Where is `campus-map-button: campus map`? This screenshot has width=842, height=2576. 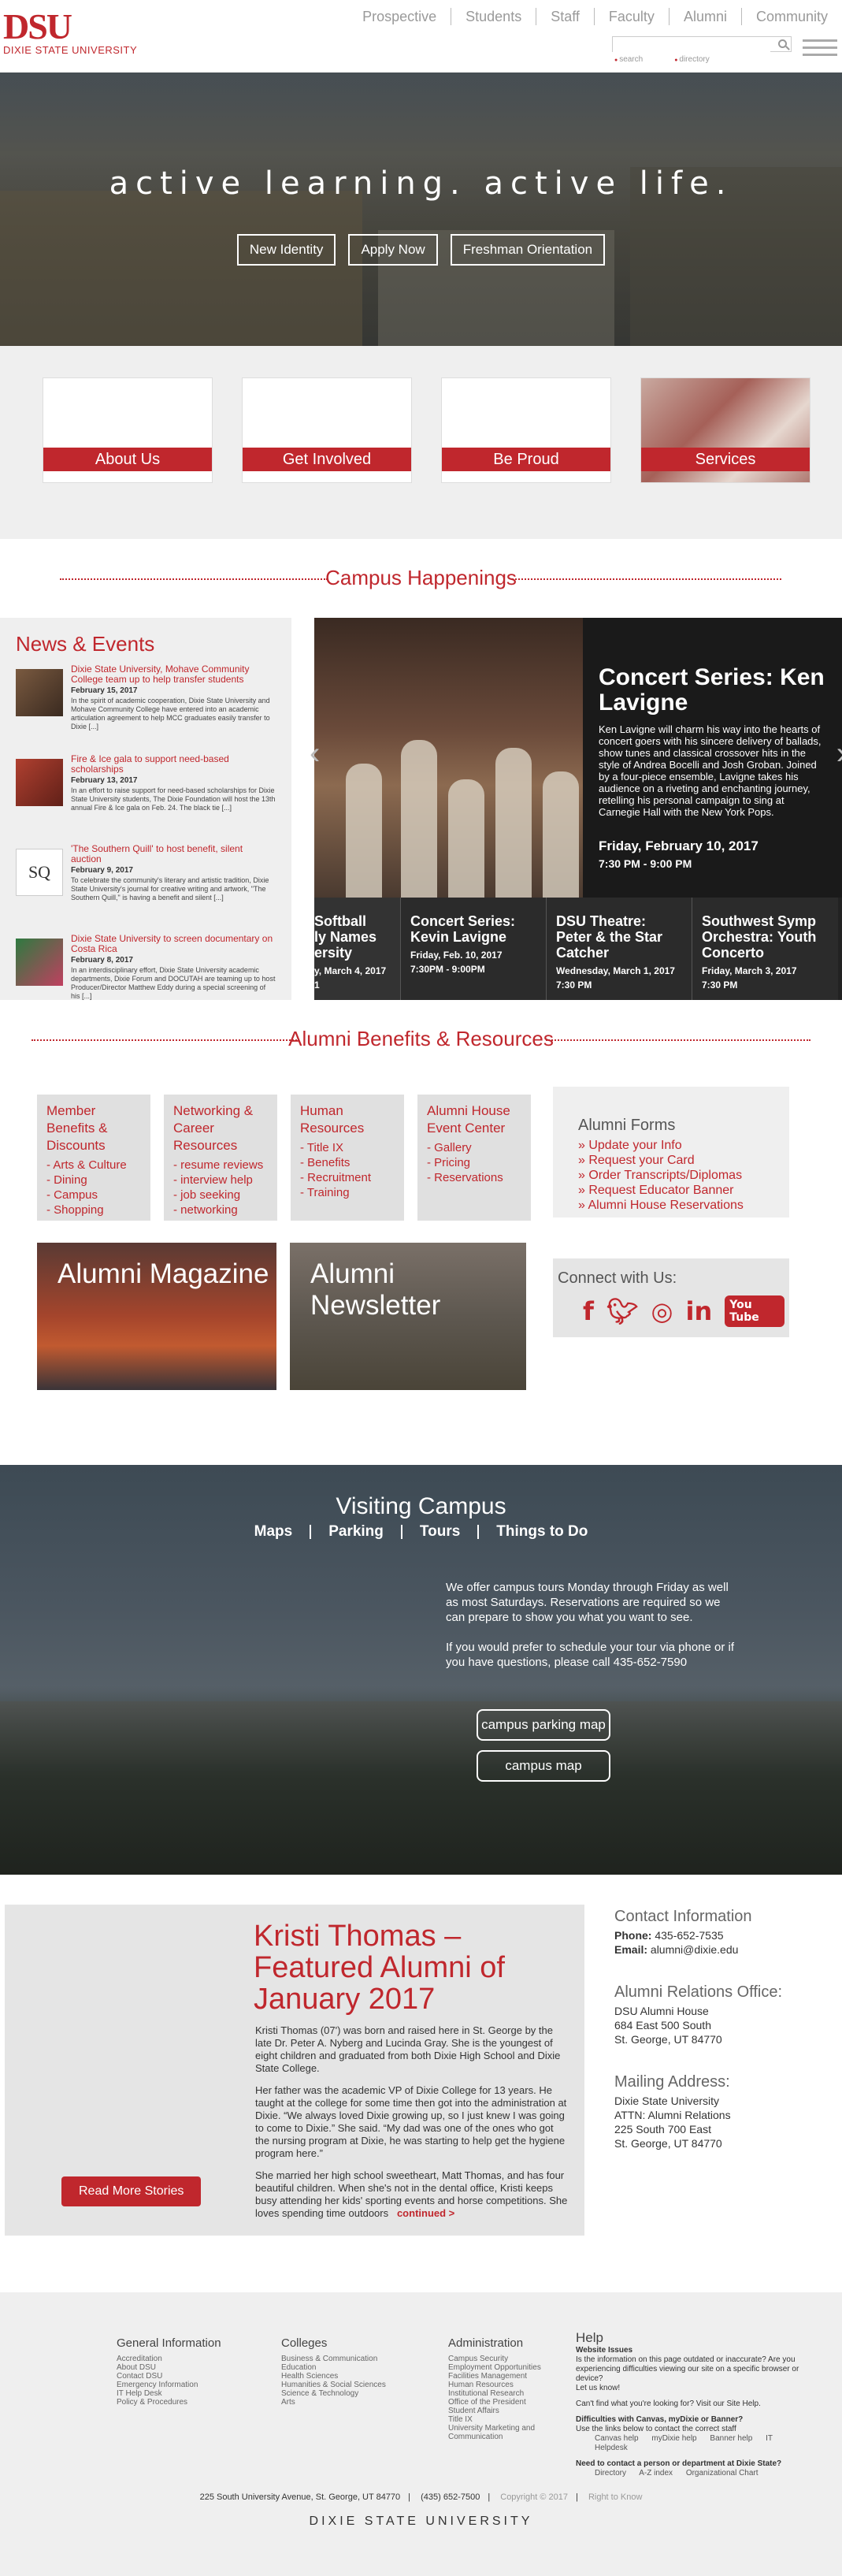 campus-map-button: campus map is located at coordinates (543, 1766).